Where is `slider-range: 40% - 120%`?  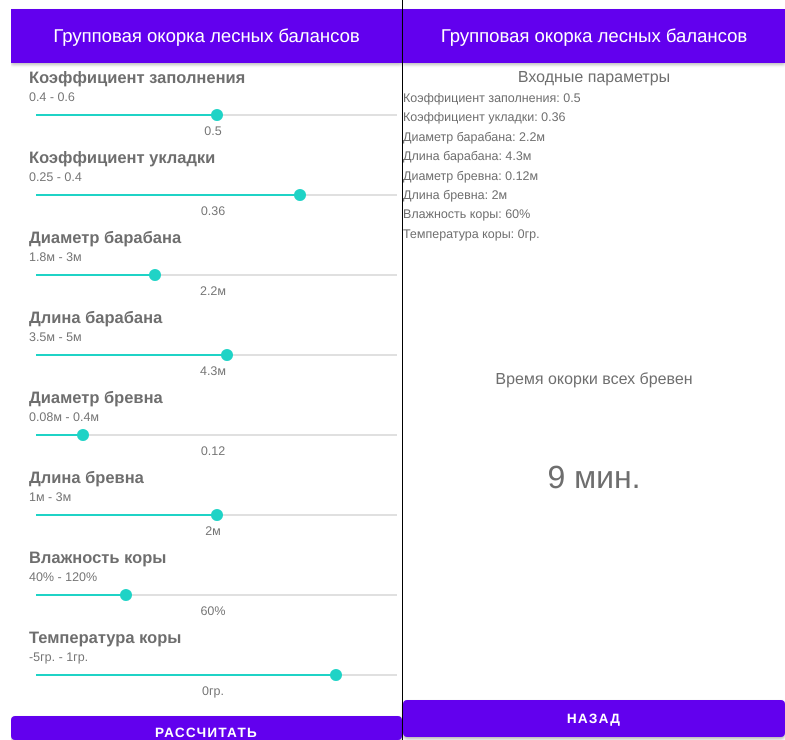 slider-range: 40% - 120% is located at coordinates (63, 577).